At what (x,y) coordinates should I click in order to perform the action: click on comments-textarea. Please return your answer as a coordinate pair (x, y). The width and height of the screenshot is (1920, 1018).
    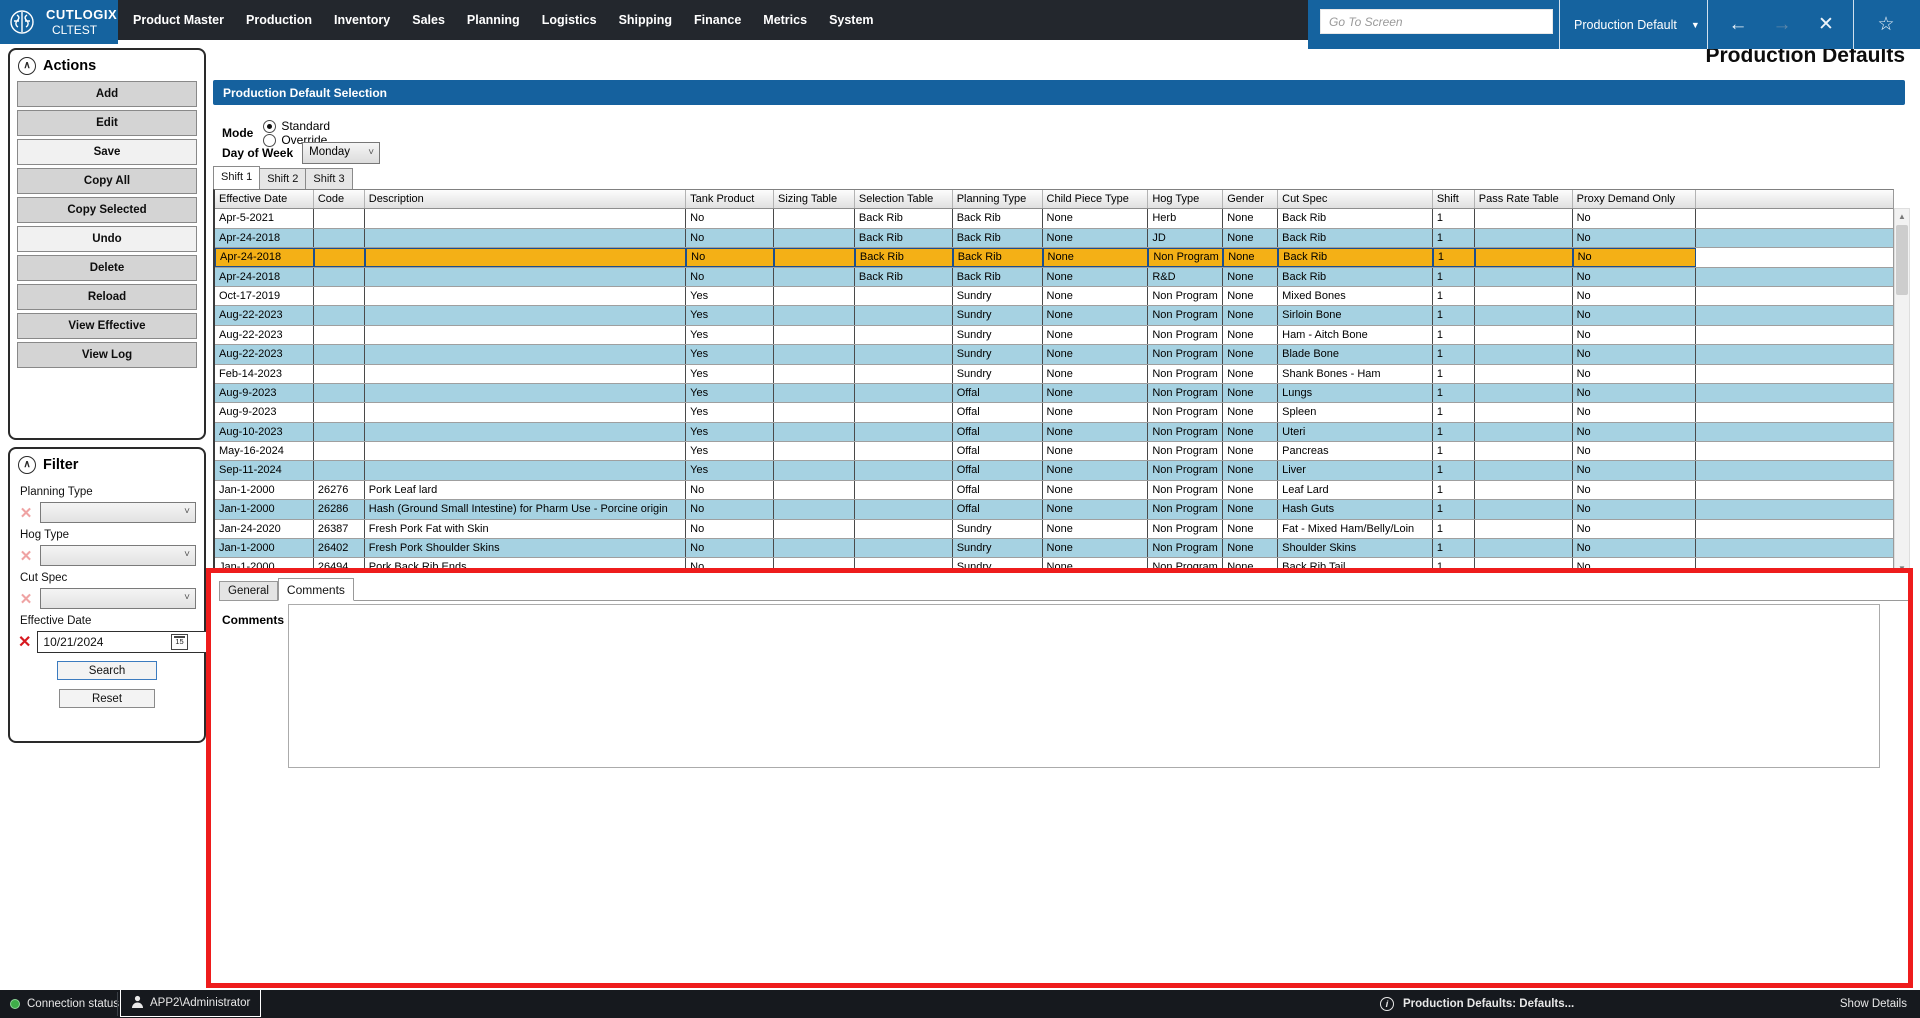
    Looking at the image, I should click on (1084, 686).